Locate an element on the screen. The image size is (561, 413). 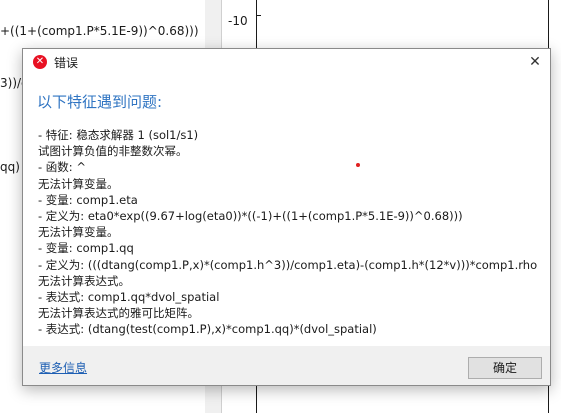
dialog-title: 错误 is located at coordinates (66, 63).